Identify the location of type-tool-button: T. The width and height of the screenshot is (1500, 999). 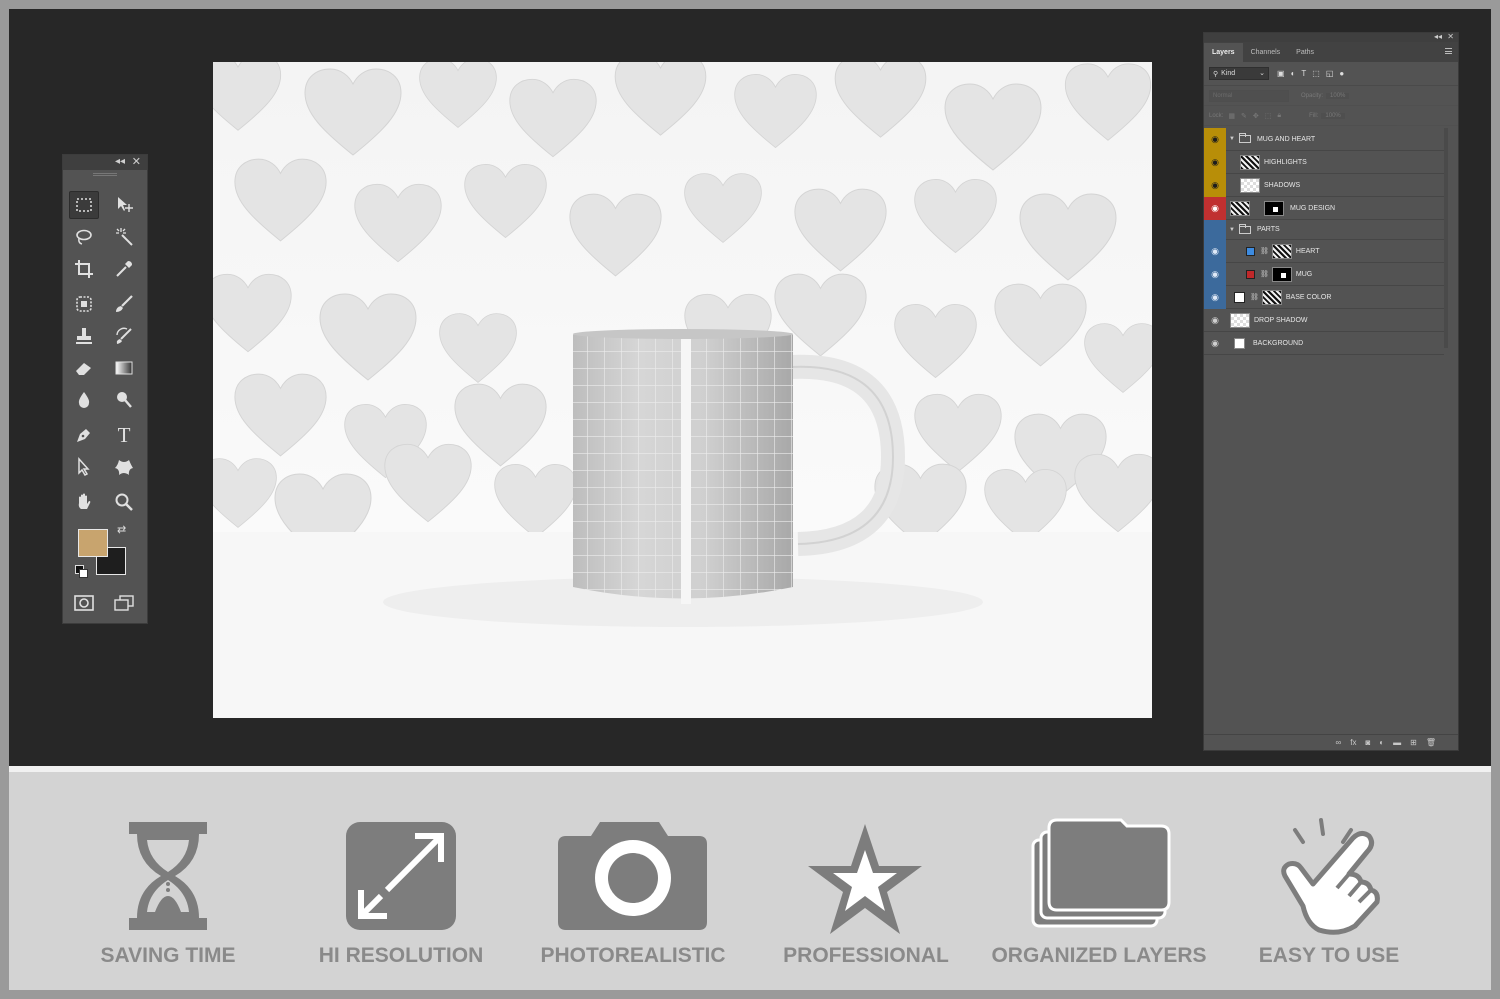
(124, 435).